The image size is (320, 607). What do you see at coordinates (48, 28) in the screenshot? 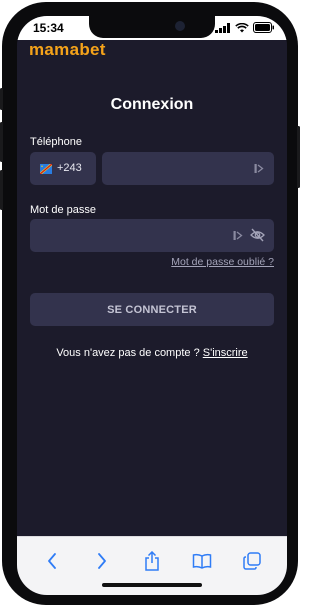
I see `status-time: 15:34` at bounding box center [48, 28].